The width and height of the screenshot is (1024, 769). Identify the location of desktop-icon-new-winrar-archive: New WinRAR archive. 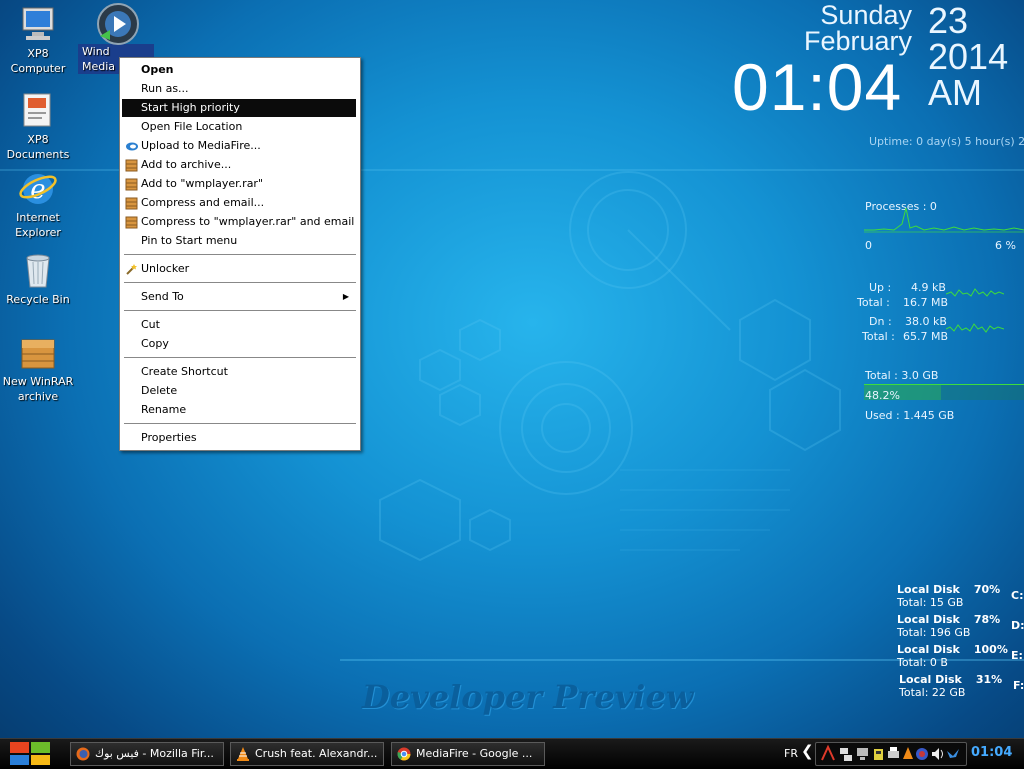
(38, 368).